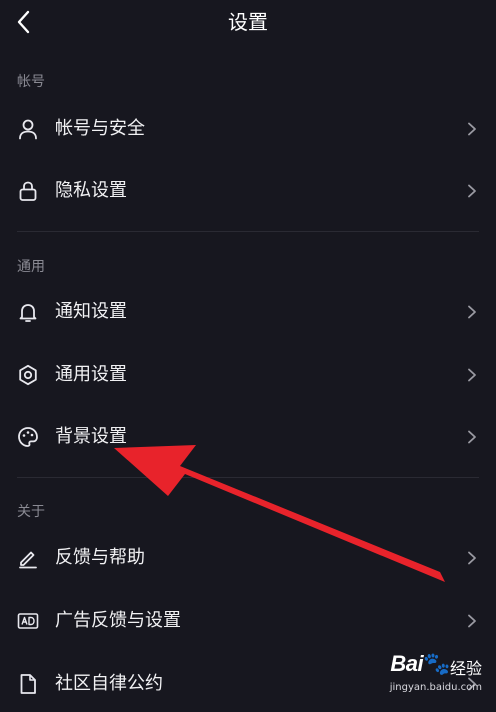 Image resolution: width=496 pixels, height=712 pixels. I want to click on settings-item-label: 背景设置, so click(91, 436).